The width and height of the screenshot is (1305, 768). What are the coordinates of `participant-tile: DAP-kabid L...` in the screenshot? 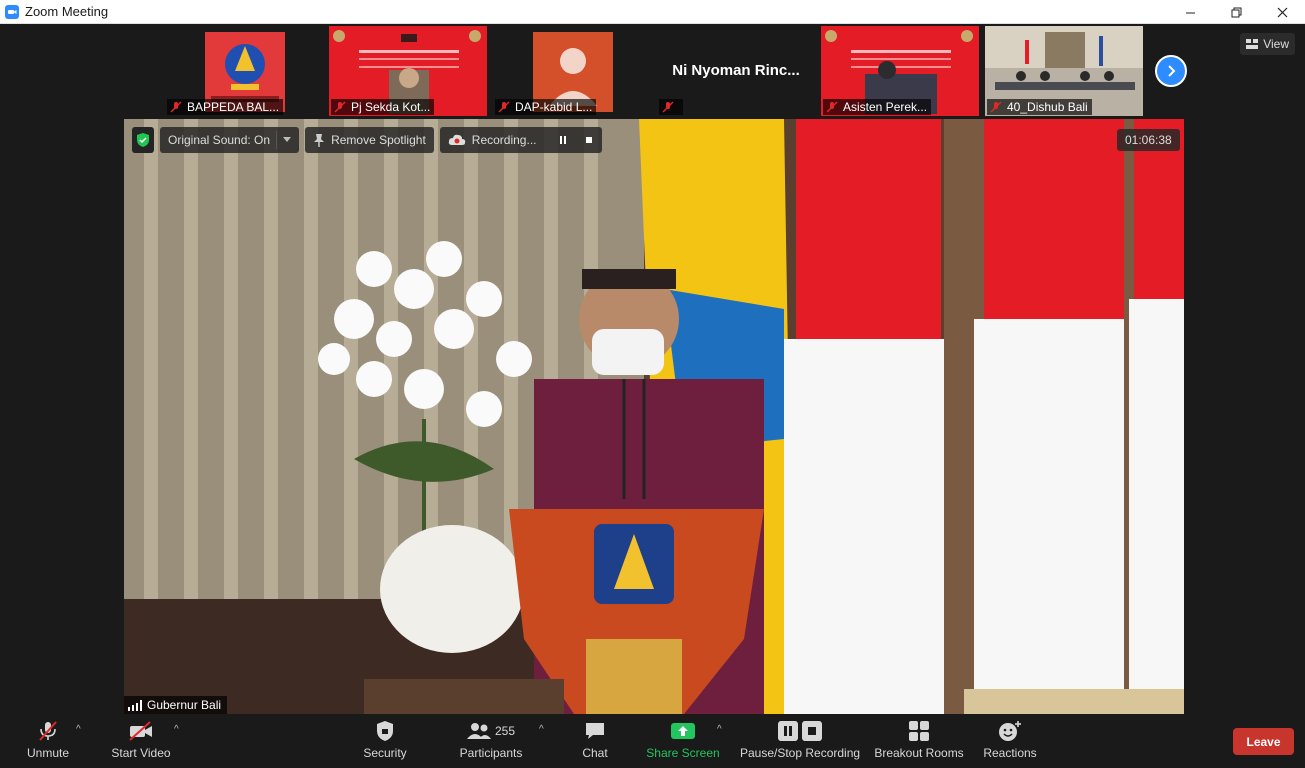 It's located at (572, 71).